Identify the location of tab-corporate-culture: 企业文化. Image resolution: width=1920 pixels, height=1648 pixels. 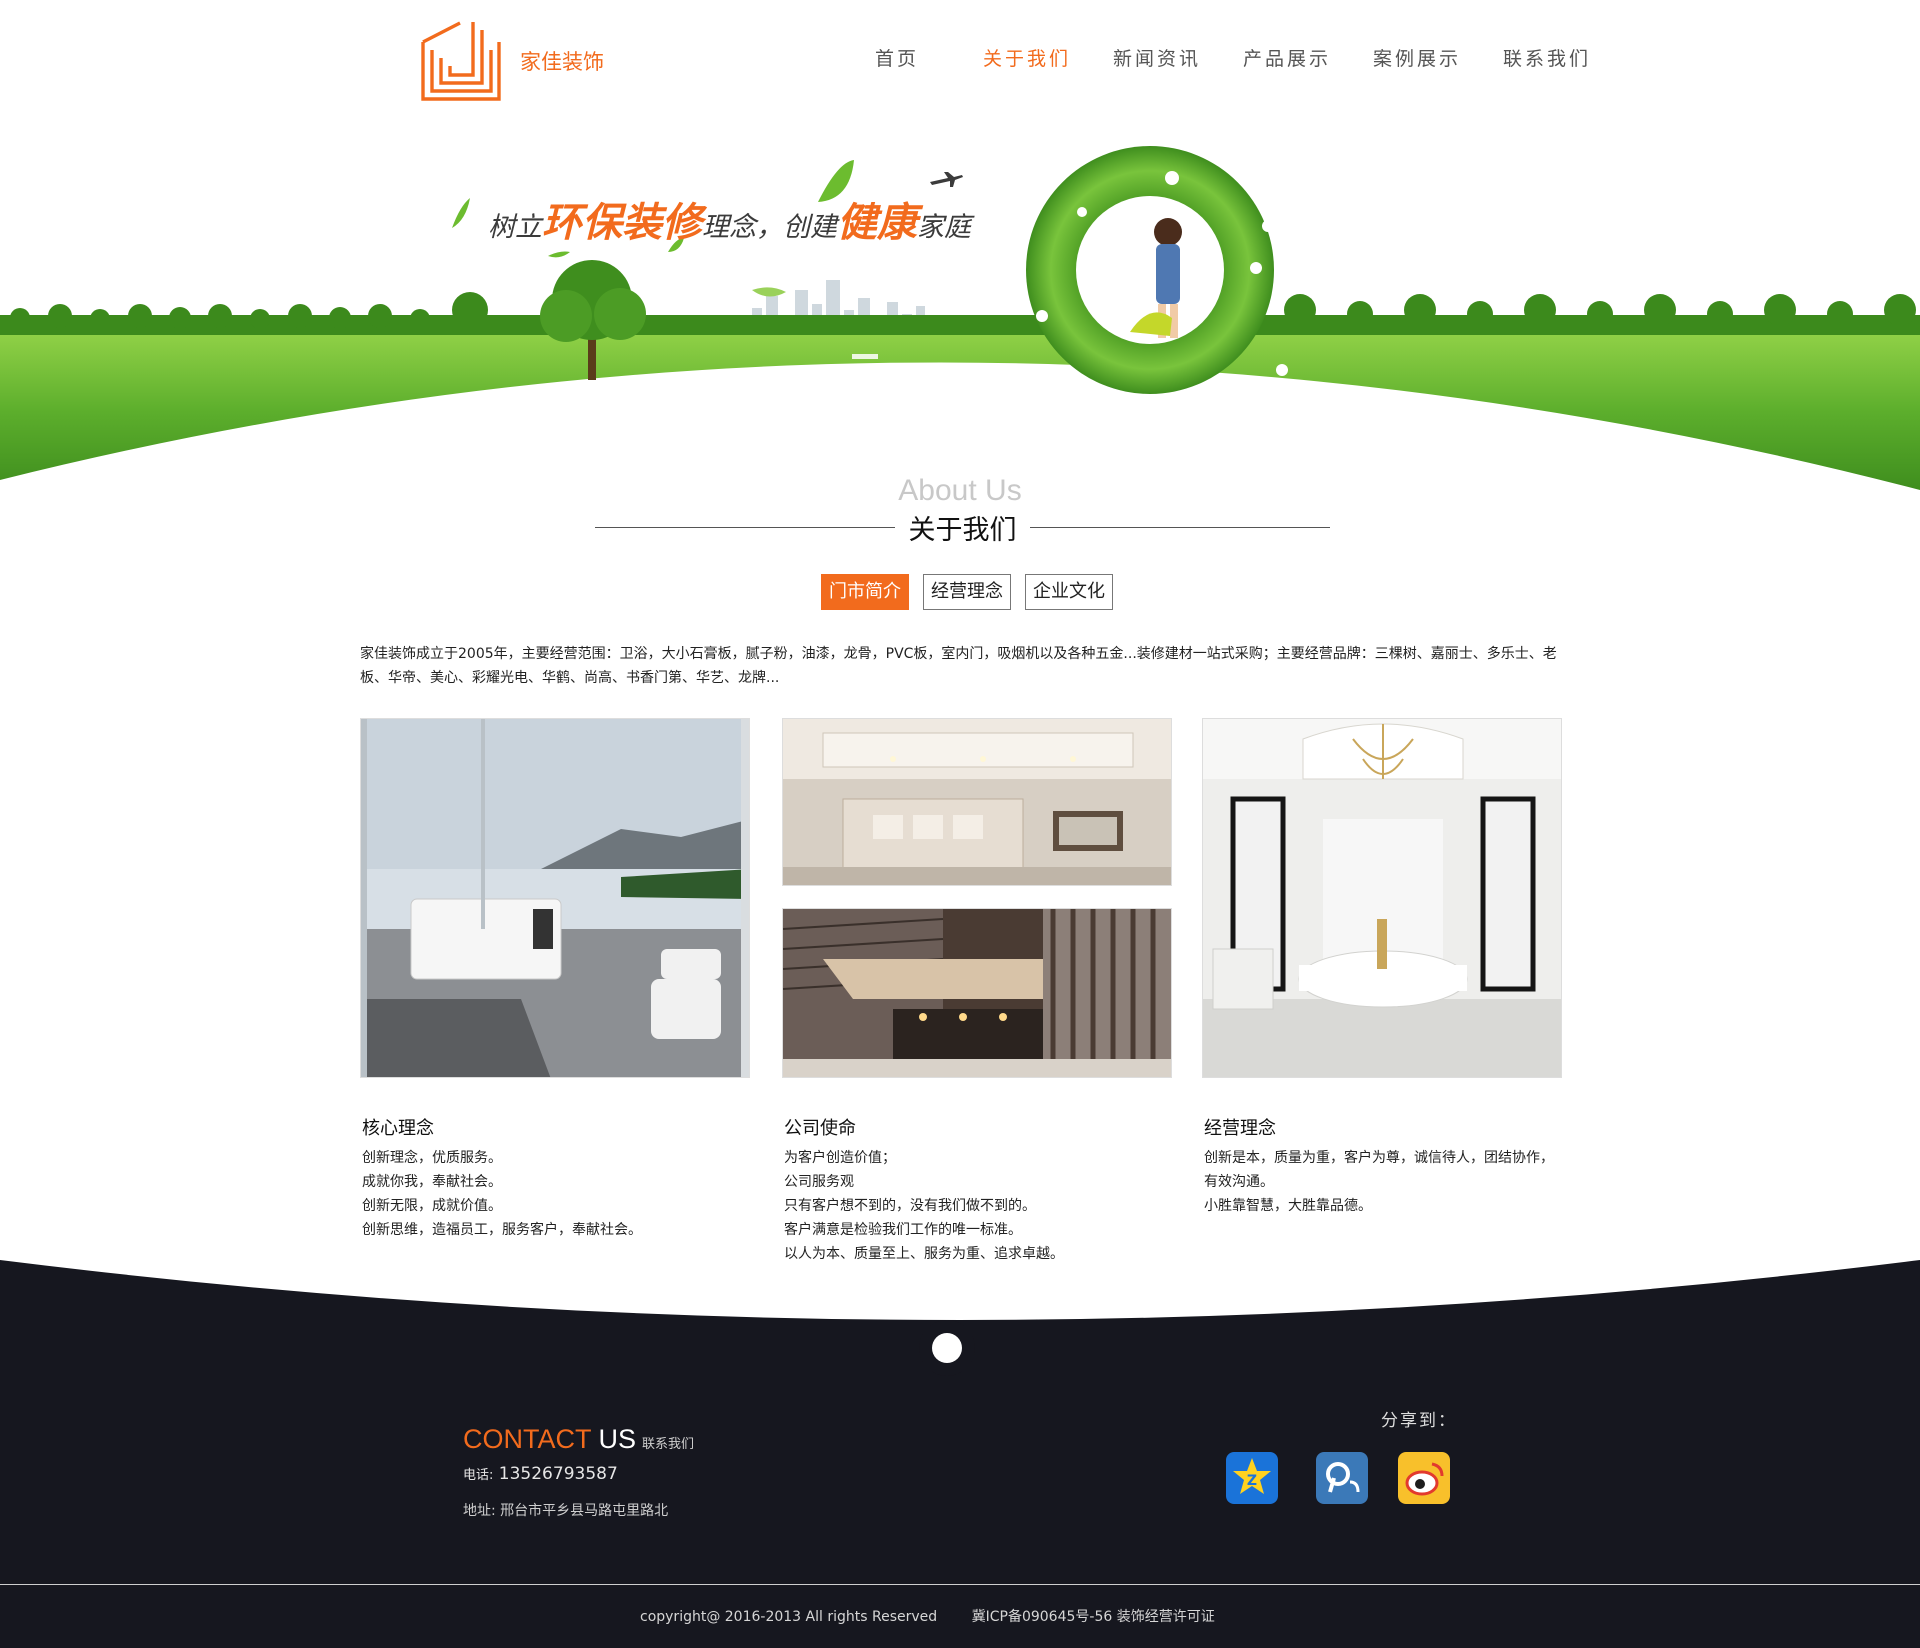
(1069, 592).